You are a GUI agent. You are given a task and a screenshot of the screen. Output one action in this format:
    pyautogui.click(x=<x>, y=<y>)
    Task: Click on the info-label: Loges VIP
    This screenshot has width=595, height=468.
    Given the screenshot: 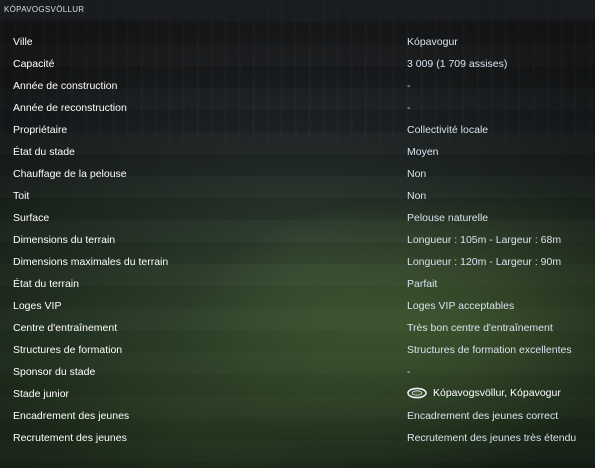 What is the action you would take?
    pyautogui.click(x=37, y=306)
    